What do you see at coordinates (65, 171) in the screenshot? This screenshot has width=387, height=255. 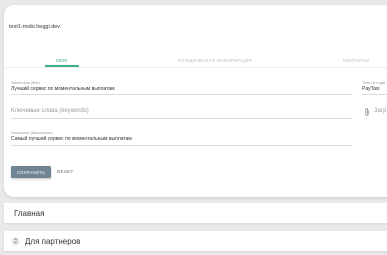 I see `reset-button: RESET` at bounding box center [65, 171].